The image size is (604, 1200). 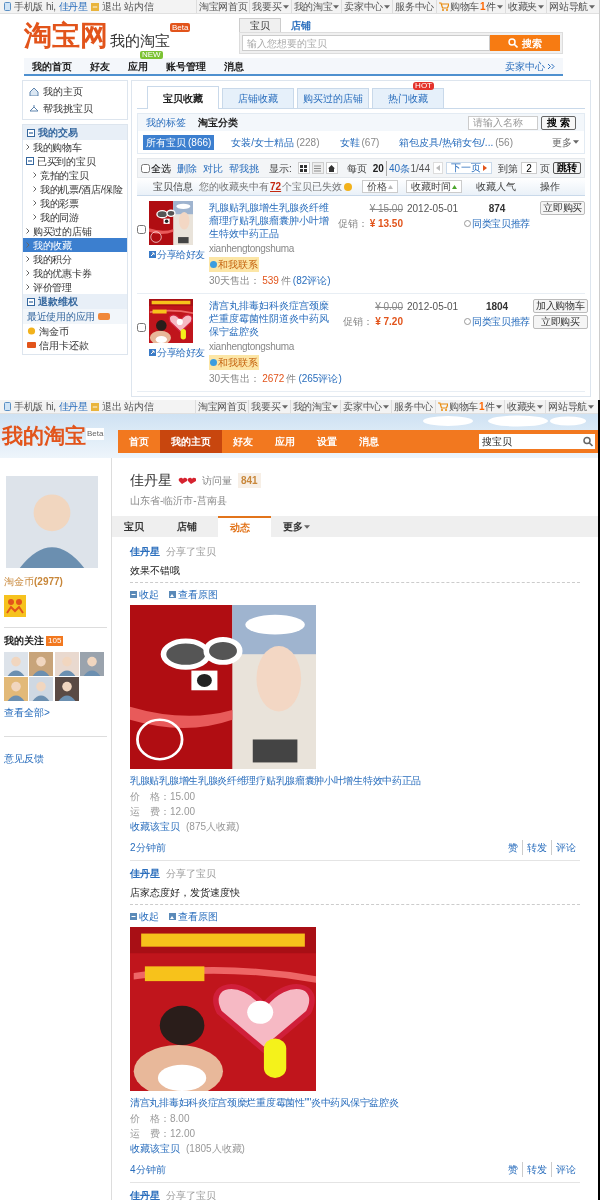 What do you see at coordinates (434, 186) in the screenshot?
I see `time-sort-button: 收藏时间` at bounding box center [434, 186].